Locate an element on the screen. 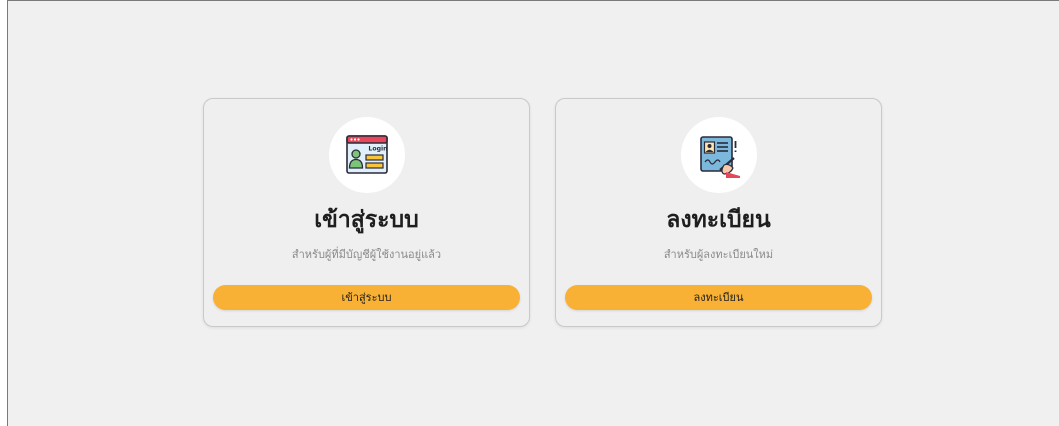  signing-document-icon is located at coordinates (719, 157).